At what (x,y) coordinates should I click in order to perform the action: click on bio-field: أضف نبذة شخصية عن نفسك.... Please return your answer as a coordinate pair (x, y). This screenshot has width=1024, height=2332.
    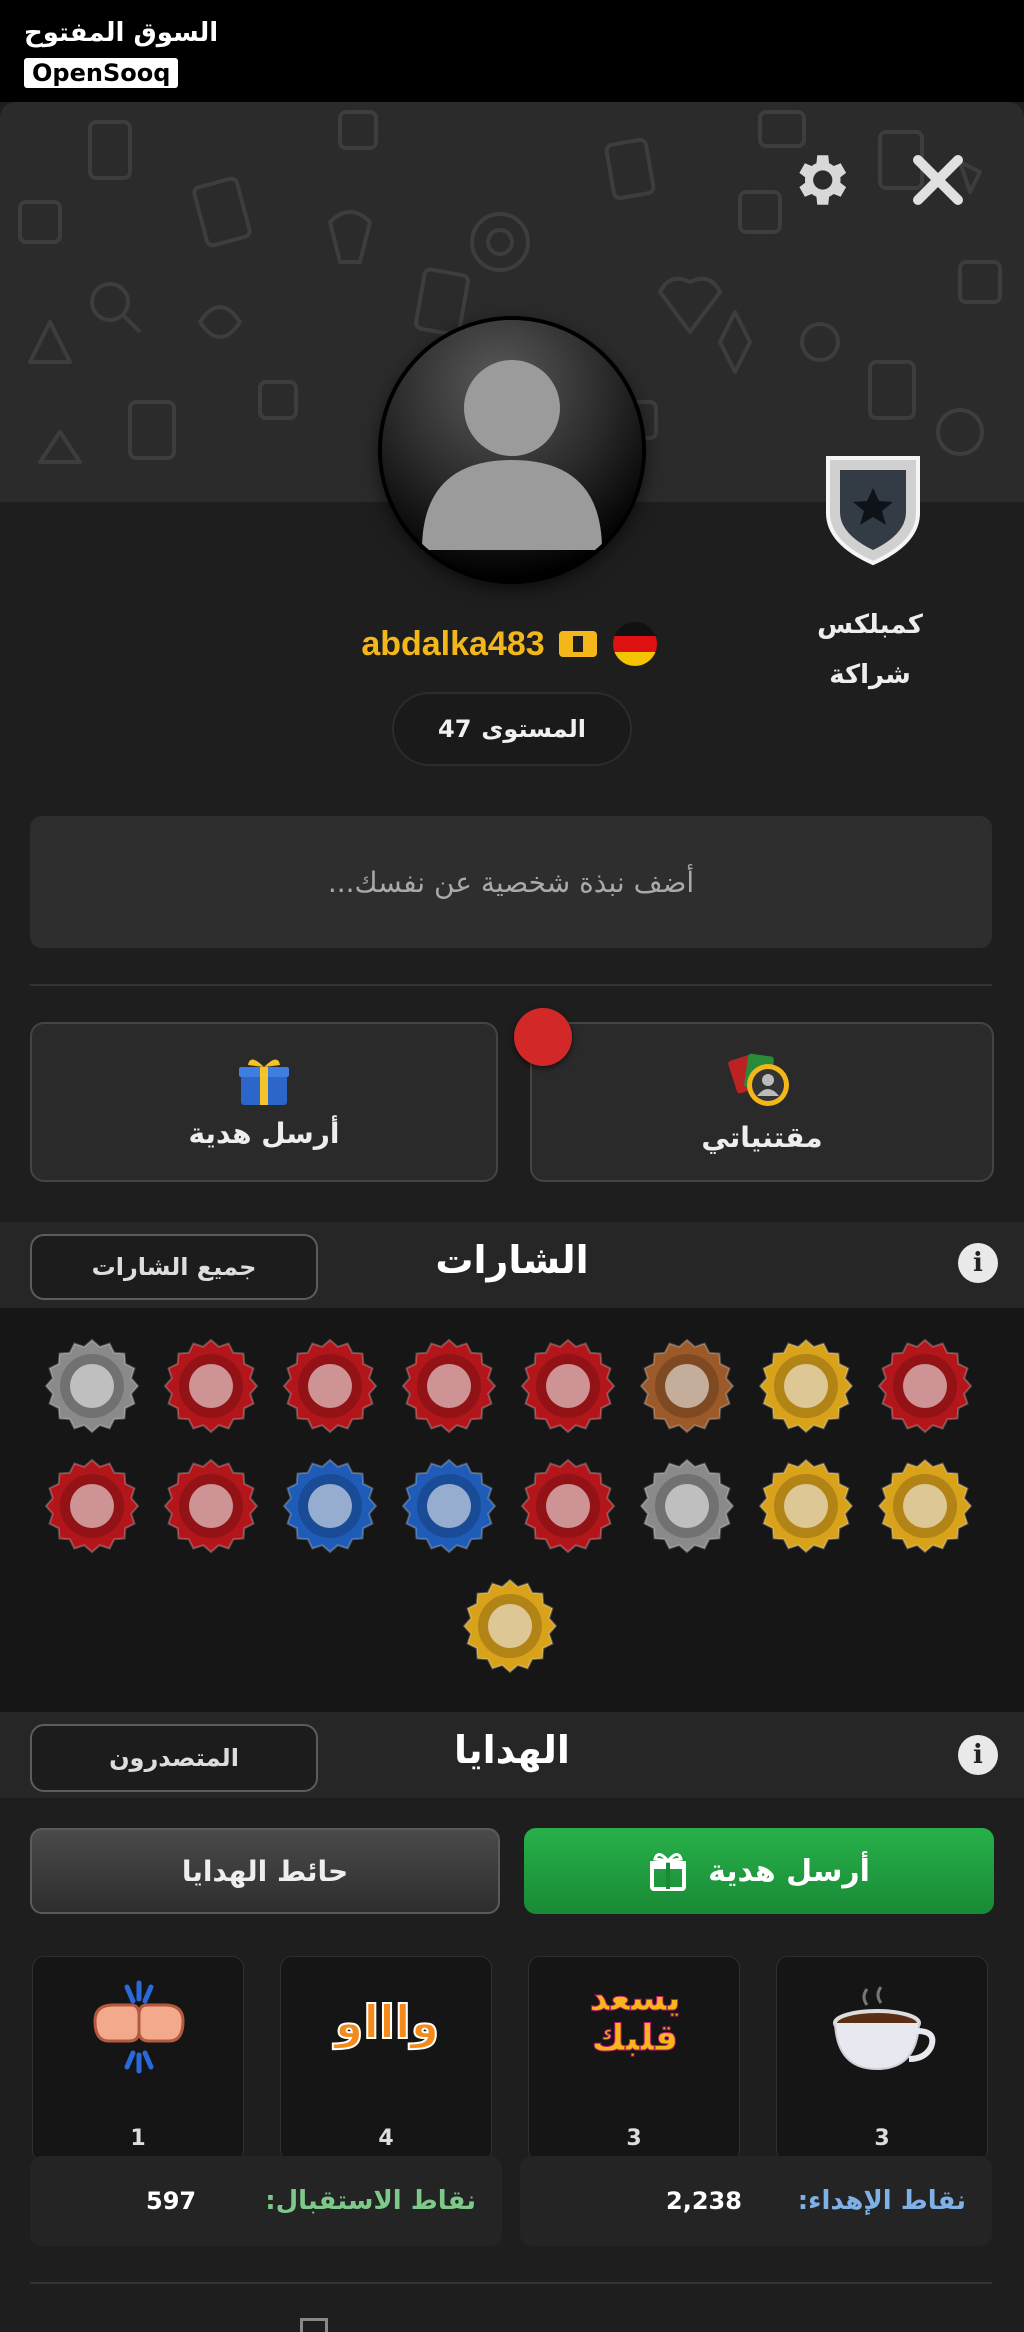
    Looking at the image, I should click on (511, 882).